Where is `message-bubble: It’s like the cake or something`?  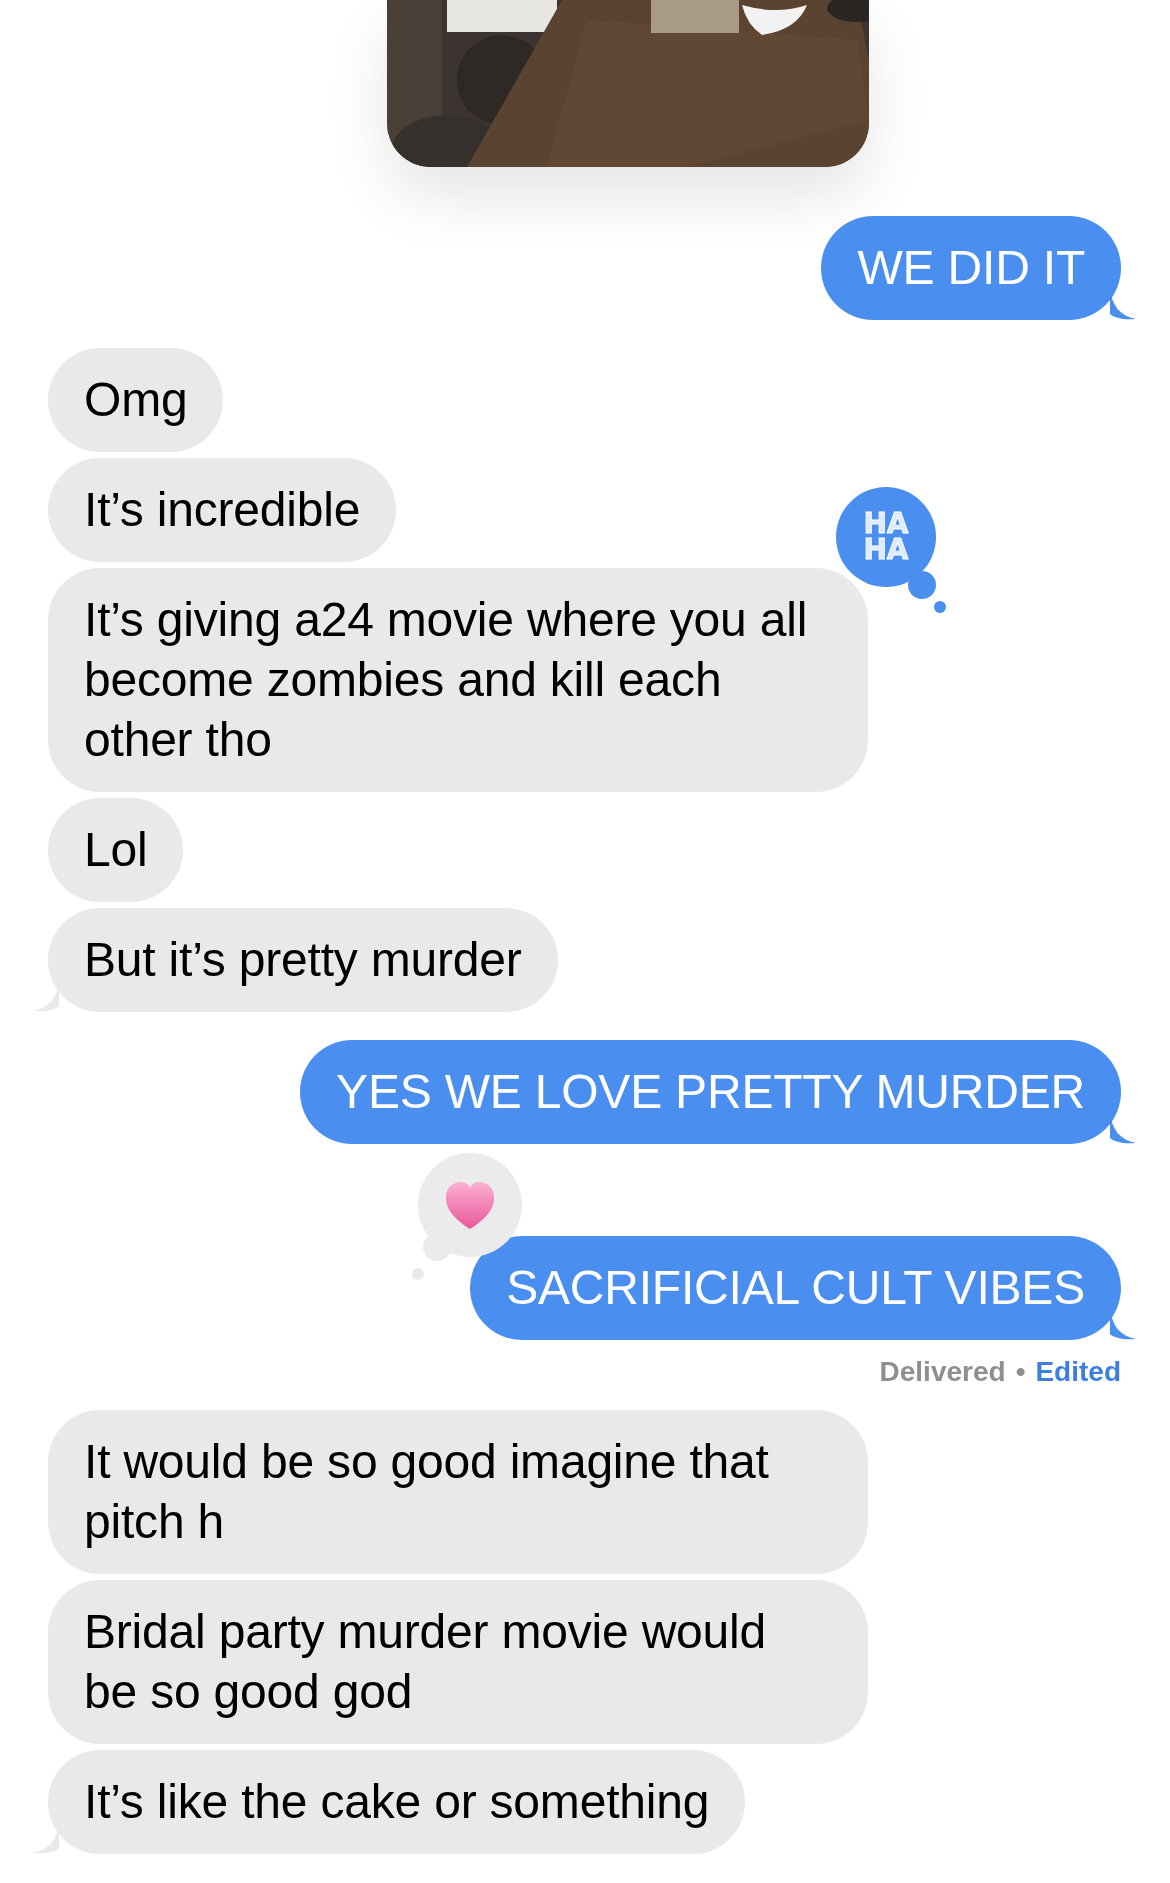
message-bubble: It’s like the cake or something is located at coordinates (397, 1802).